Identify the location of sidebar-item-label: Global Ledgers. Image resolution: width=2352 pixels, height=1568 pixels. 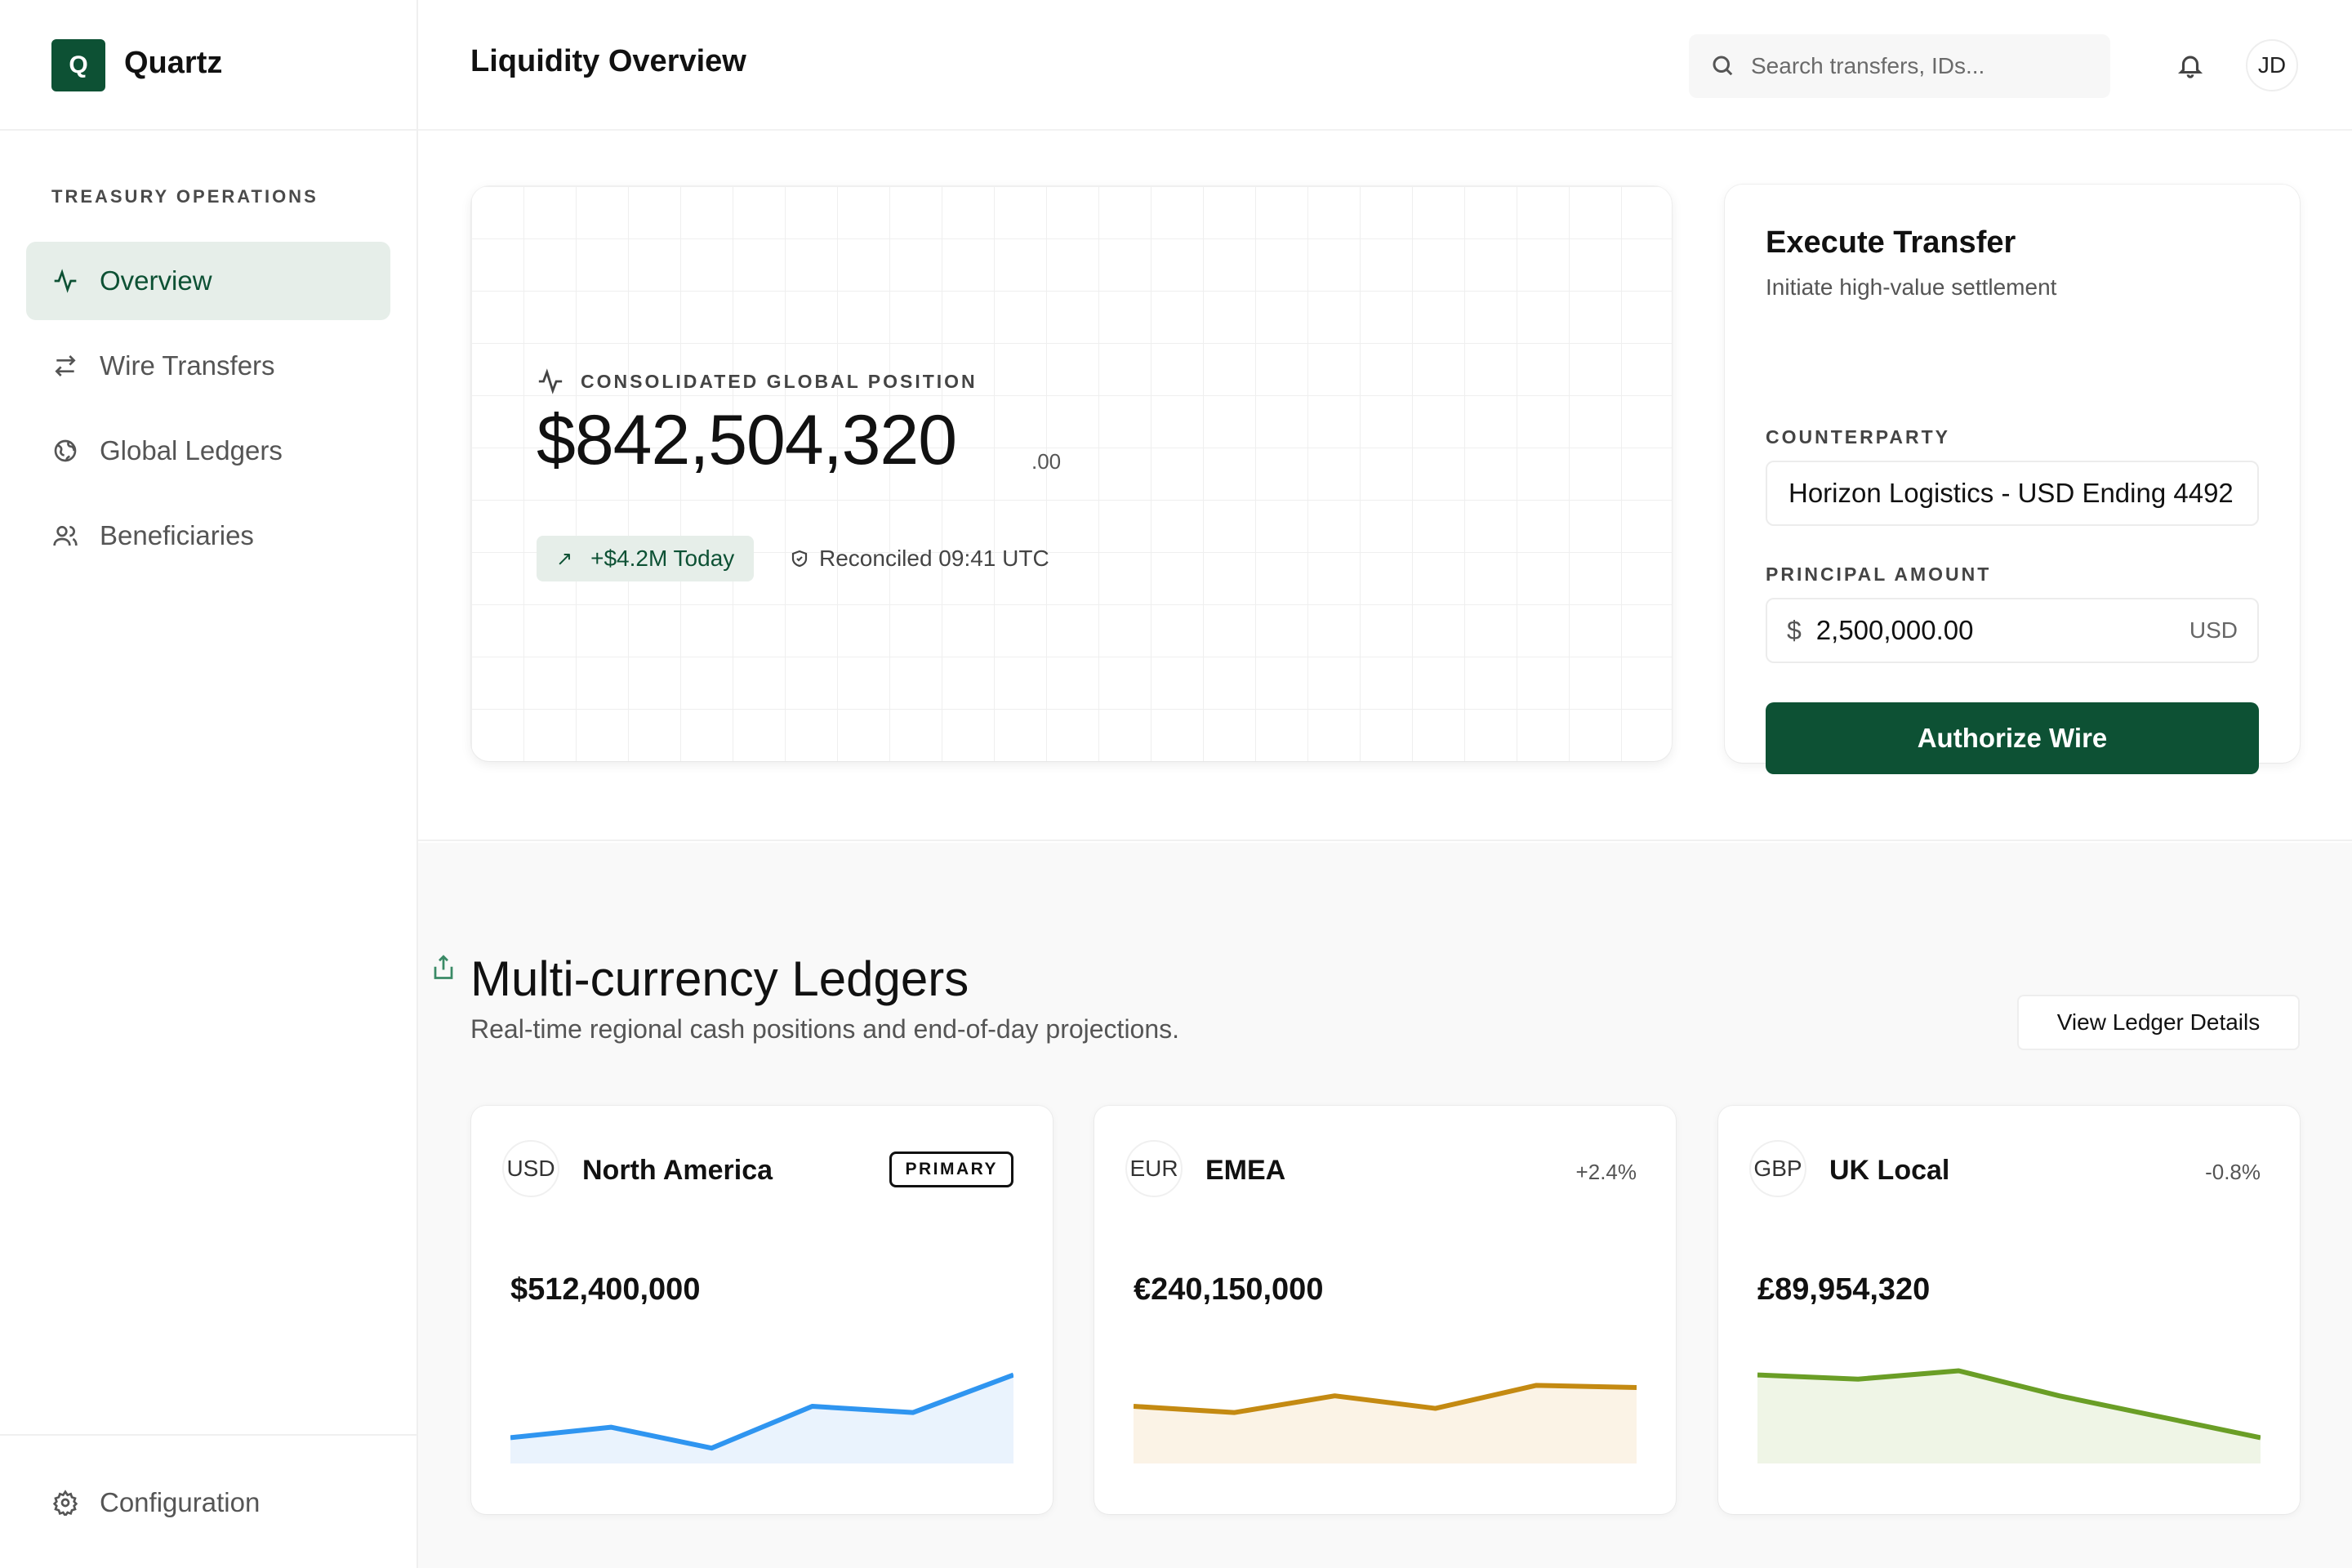
(191, 450).